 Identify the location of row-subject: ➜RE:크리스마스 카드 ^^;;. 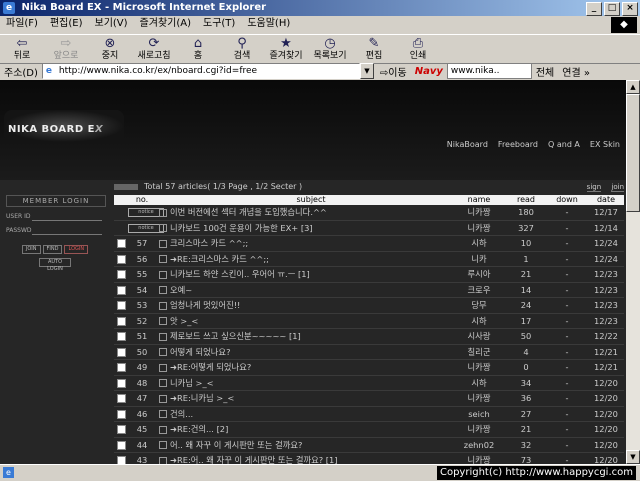
(311, 259).